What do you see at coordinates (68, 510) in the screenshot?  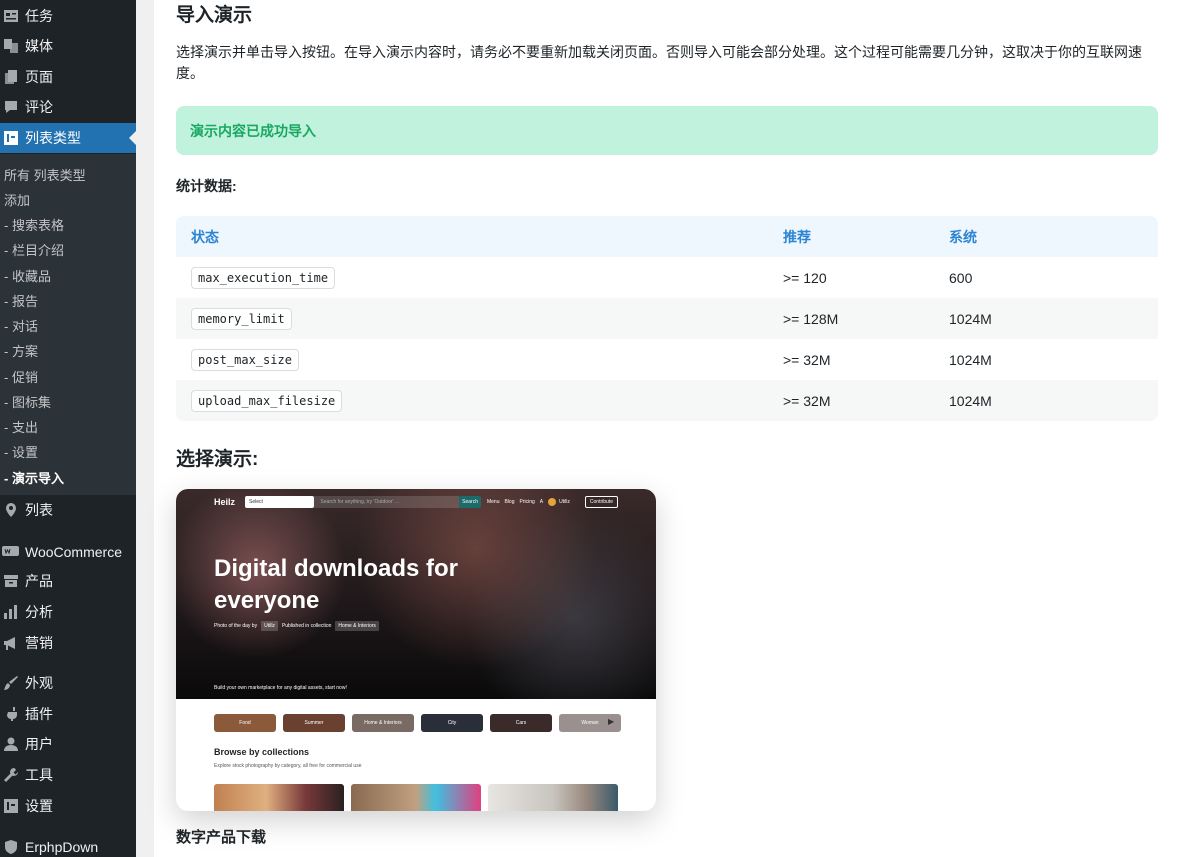 I see `menu-item-listings: 列表` at bounding box center [68, 510].